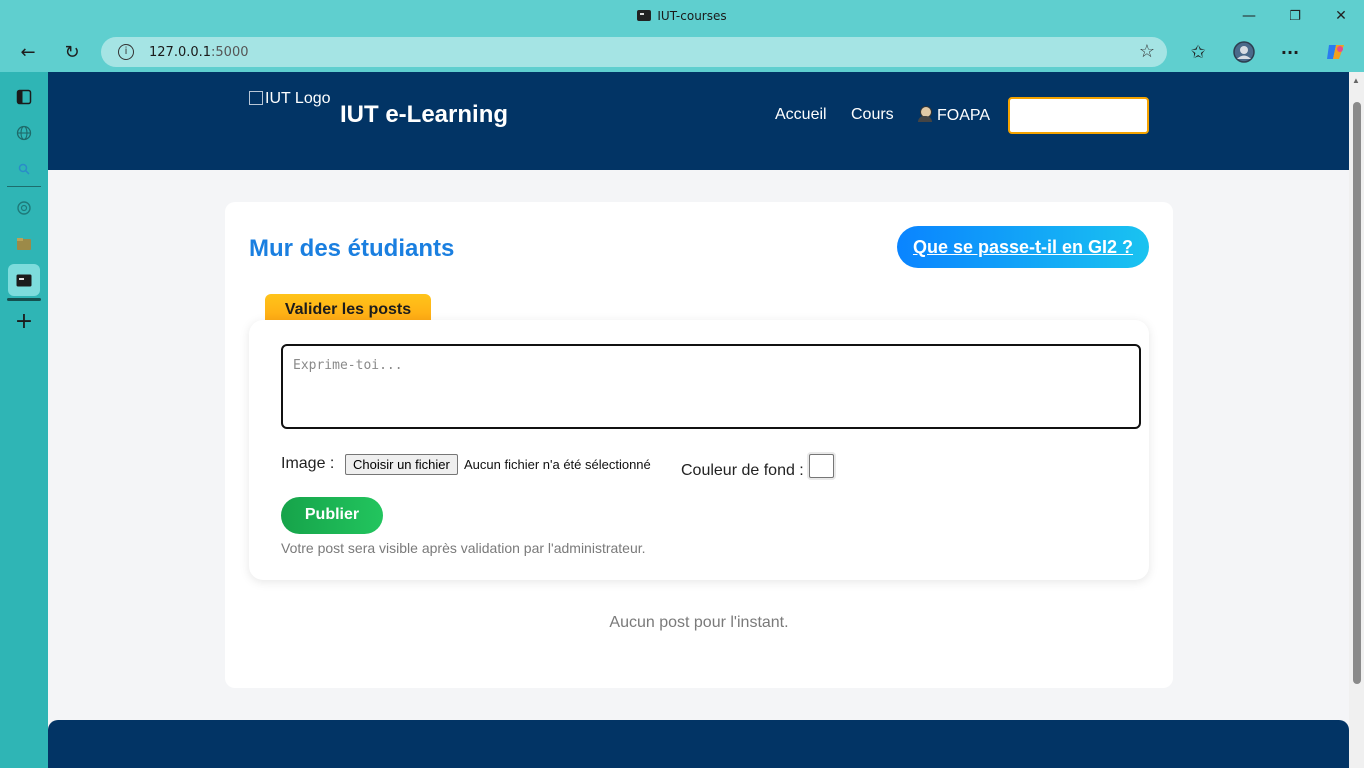 Image resolution: width=1364 pixels, height=768 pixels. What do you see at coordinates (72, 52) in the screenshot?
I see `reload-icon: ↻` at bounding box center [72, 52].